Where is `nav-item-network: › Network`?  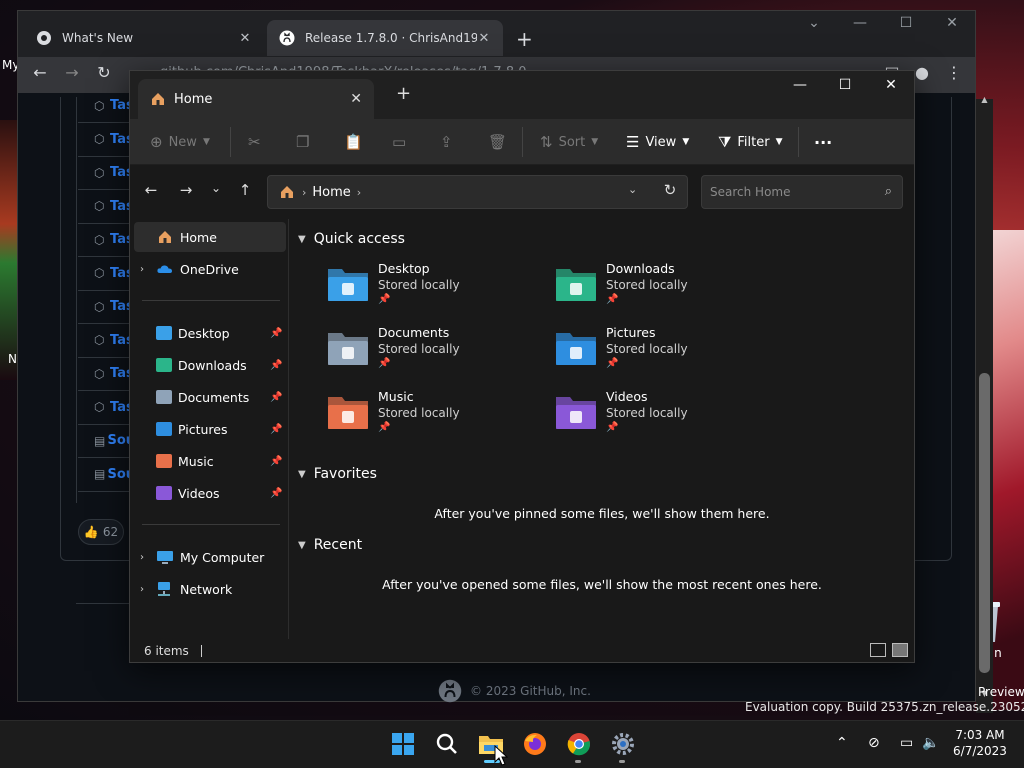 nav-item-network: › Network is located at coordinates (181, 589).